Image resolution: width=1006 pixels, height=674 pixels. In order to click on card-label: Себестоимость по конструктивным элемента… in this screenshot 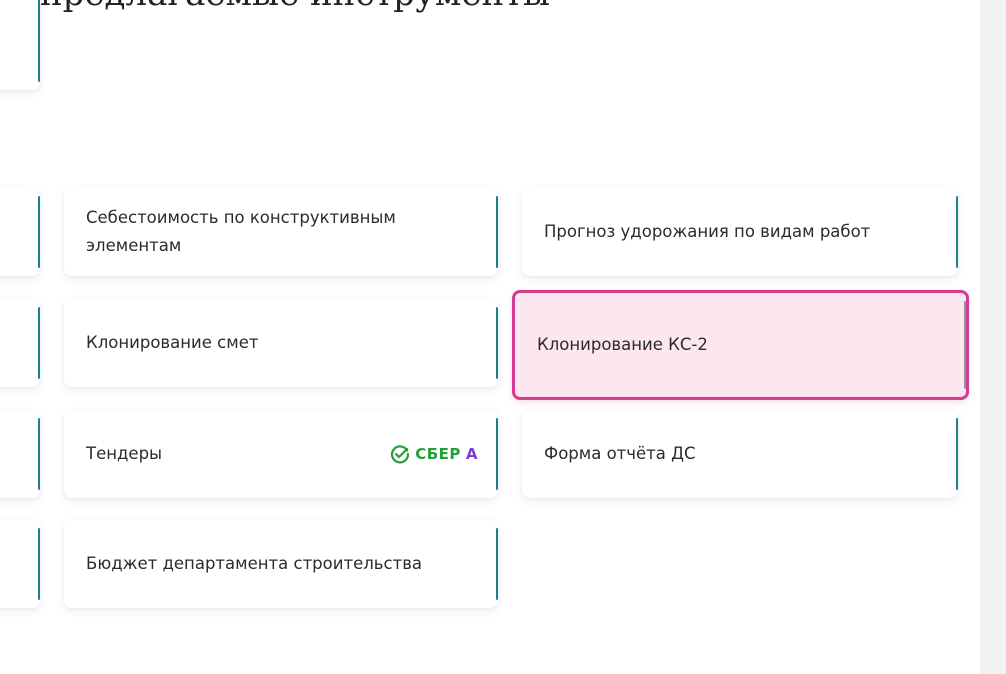, I will do `click(241, 231)`.